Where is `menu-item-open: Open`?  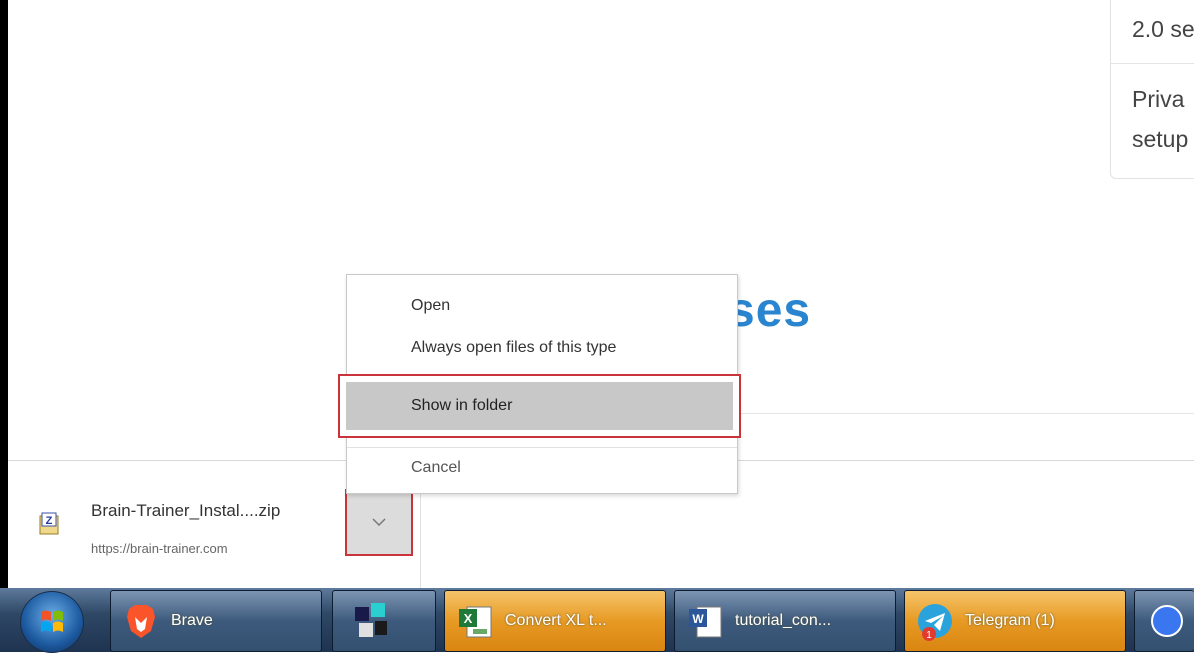
menu-item-open: Open is located at coordinates (430, 306).